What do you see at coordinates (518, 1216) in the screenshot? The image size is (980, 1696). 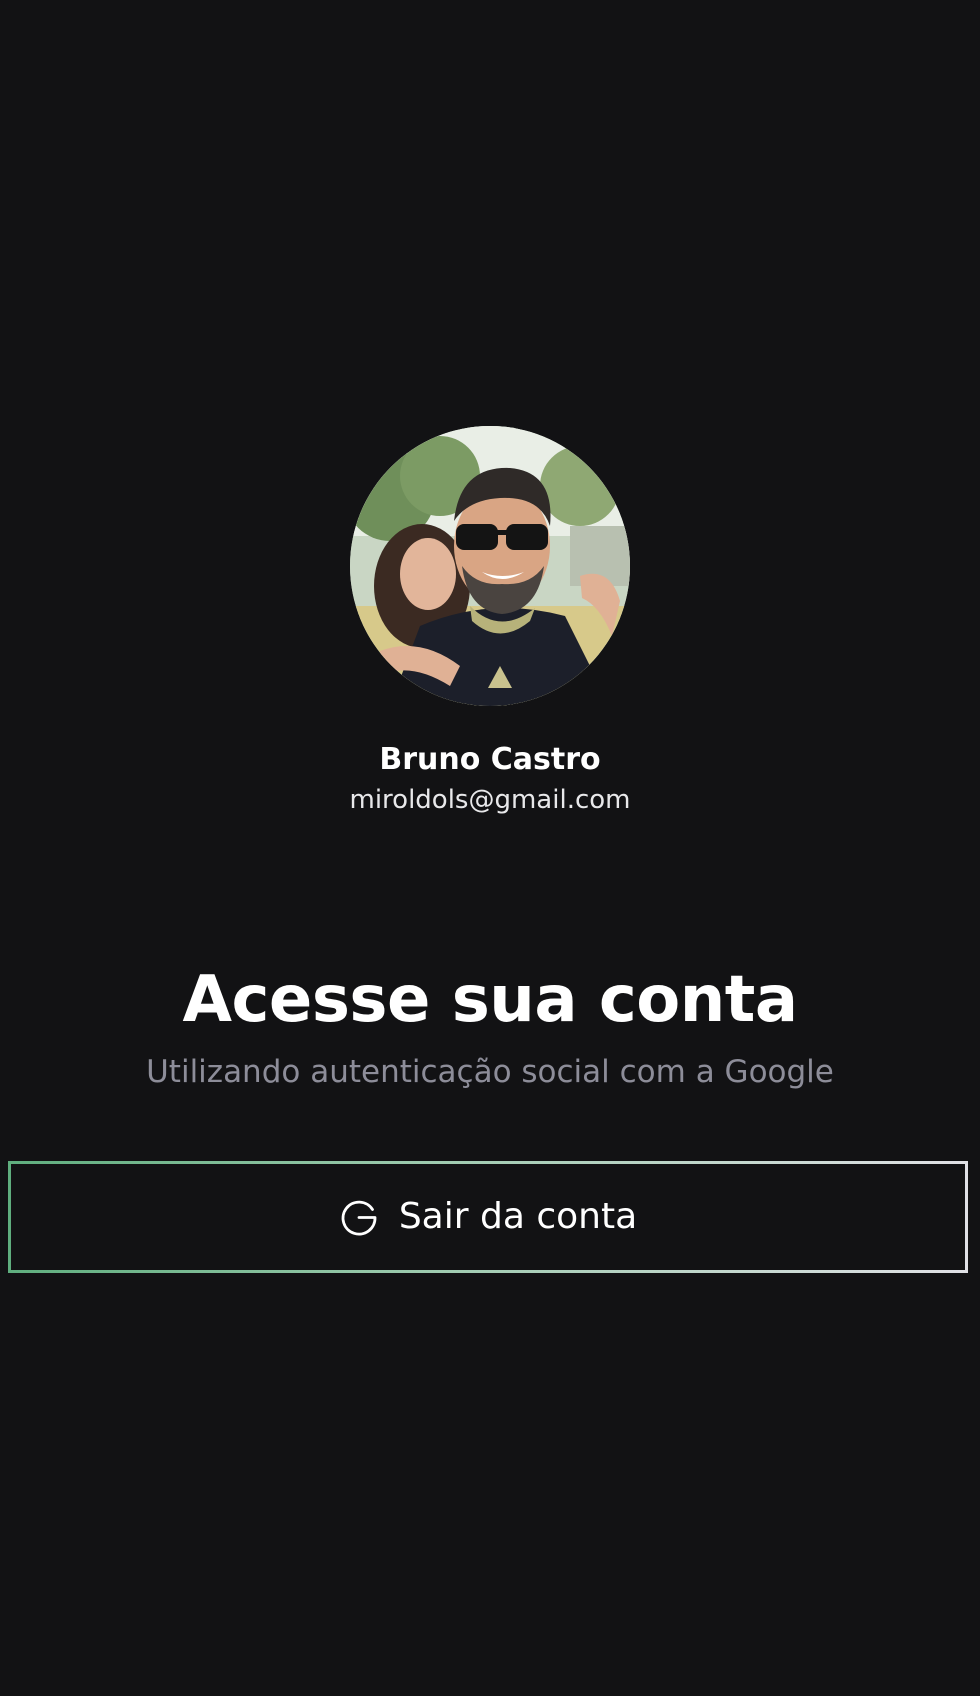 I see `signout-label: Sair da conta` at bounding box center [518, 1216].